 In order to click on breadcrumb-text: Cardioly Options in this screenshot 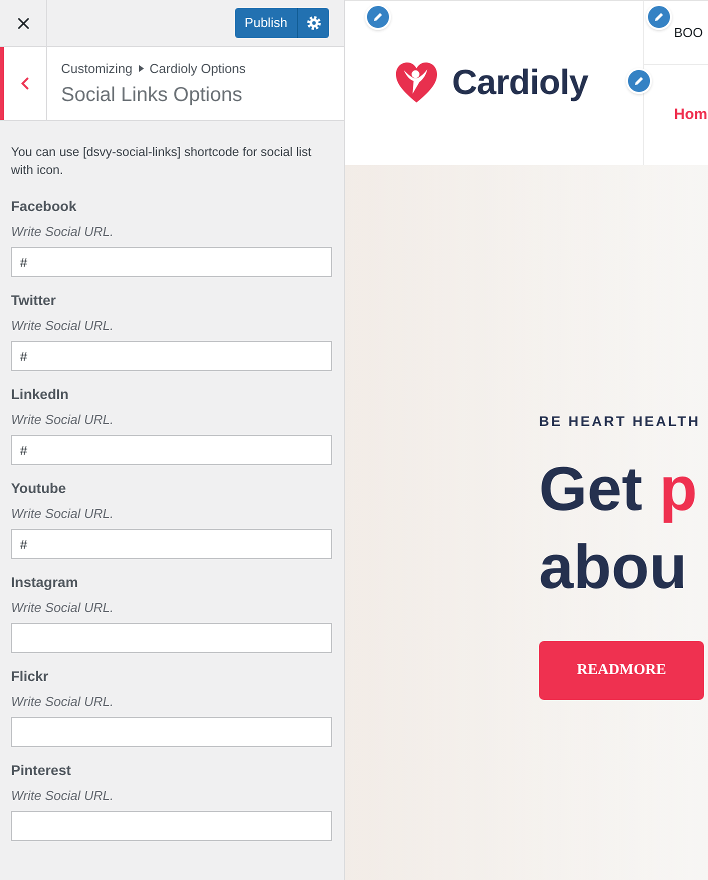, I will do `click(198, 69)`.